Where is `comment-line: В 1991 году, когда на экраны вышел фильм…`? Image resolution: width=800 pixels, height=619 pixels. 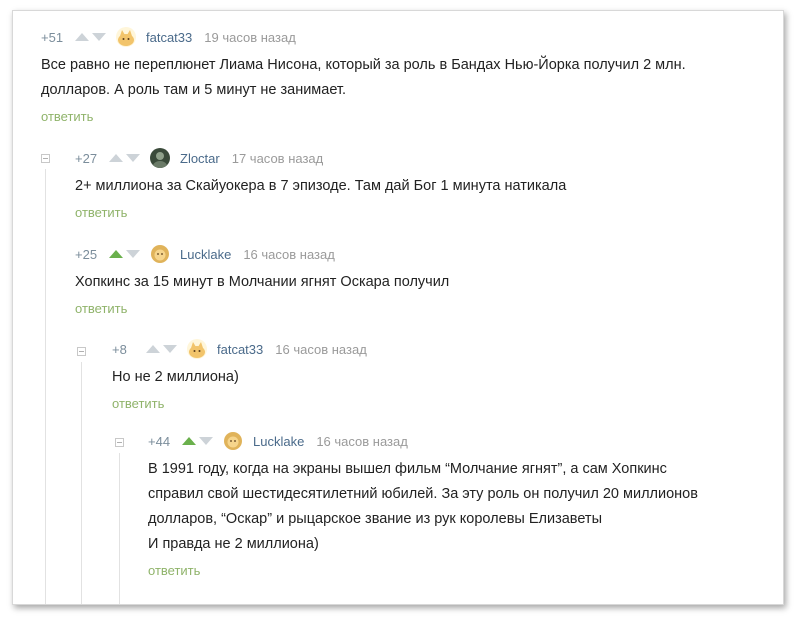
comment-line: В 1991 году, когда на экраны вышел фильм… is located at coordinates (407, 469).